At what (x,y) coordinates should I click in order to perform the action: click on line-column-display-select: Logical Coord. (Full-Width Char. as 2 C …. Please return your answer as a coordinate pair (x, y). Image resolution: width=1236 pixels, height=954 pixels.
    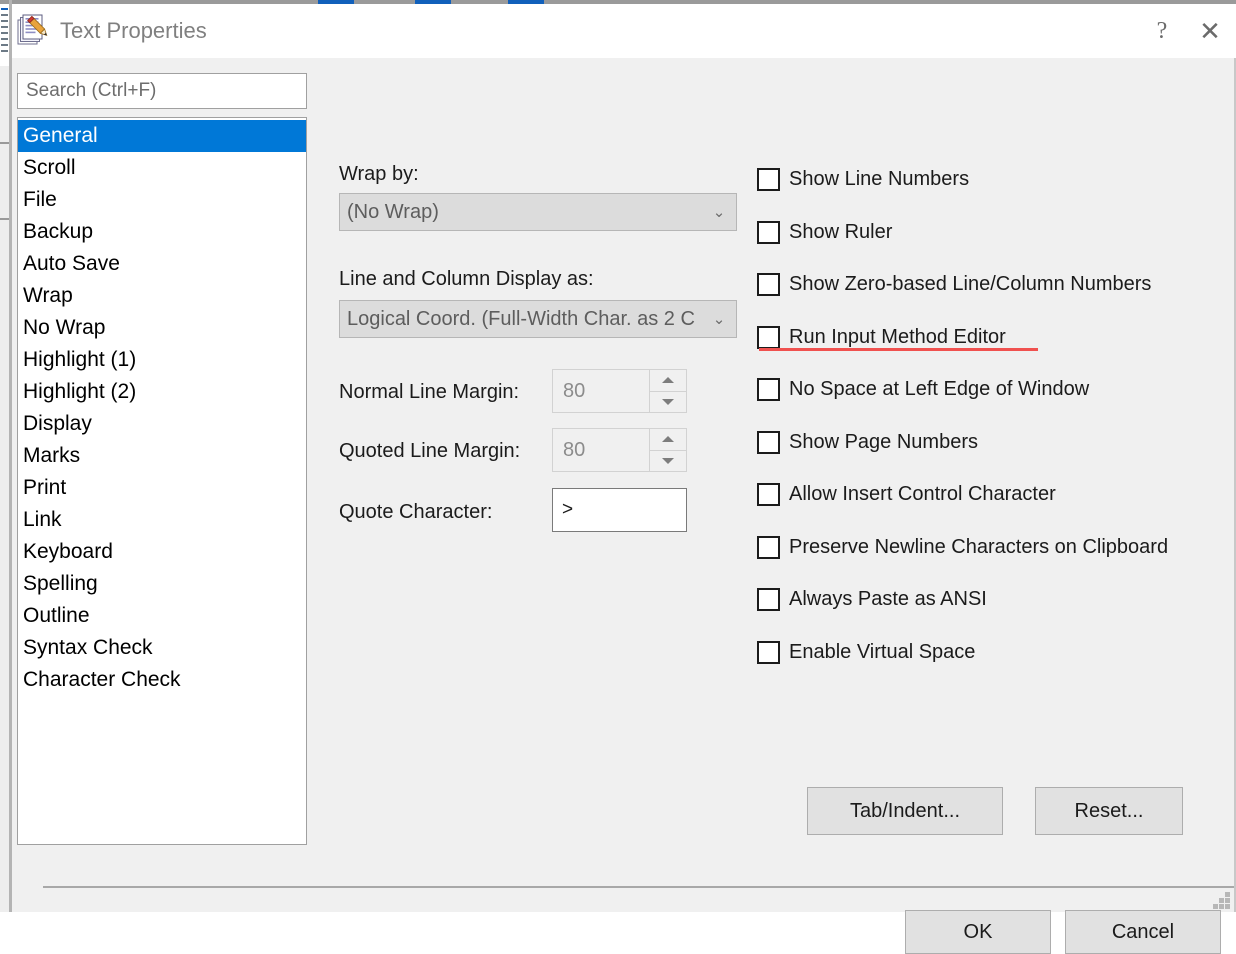
    Looking at the image, I should click on (538, 319).